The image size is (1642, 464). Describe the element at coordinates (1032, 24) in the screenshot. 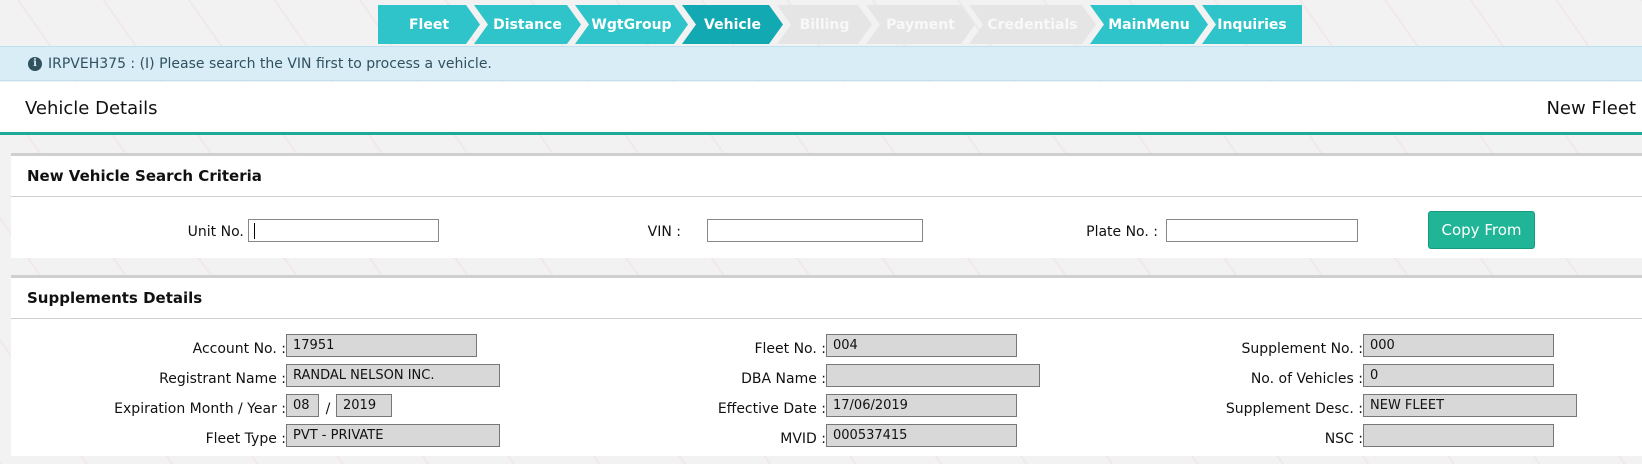

I see `wizard-step-credentials: Credentials` at that location.